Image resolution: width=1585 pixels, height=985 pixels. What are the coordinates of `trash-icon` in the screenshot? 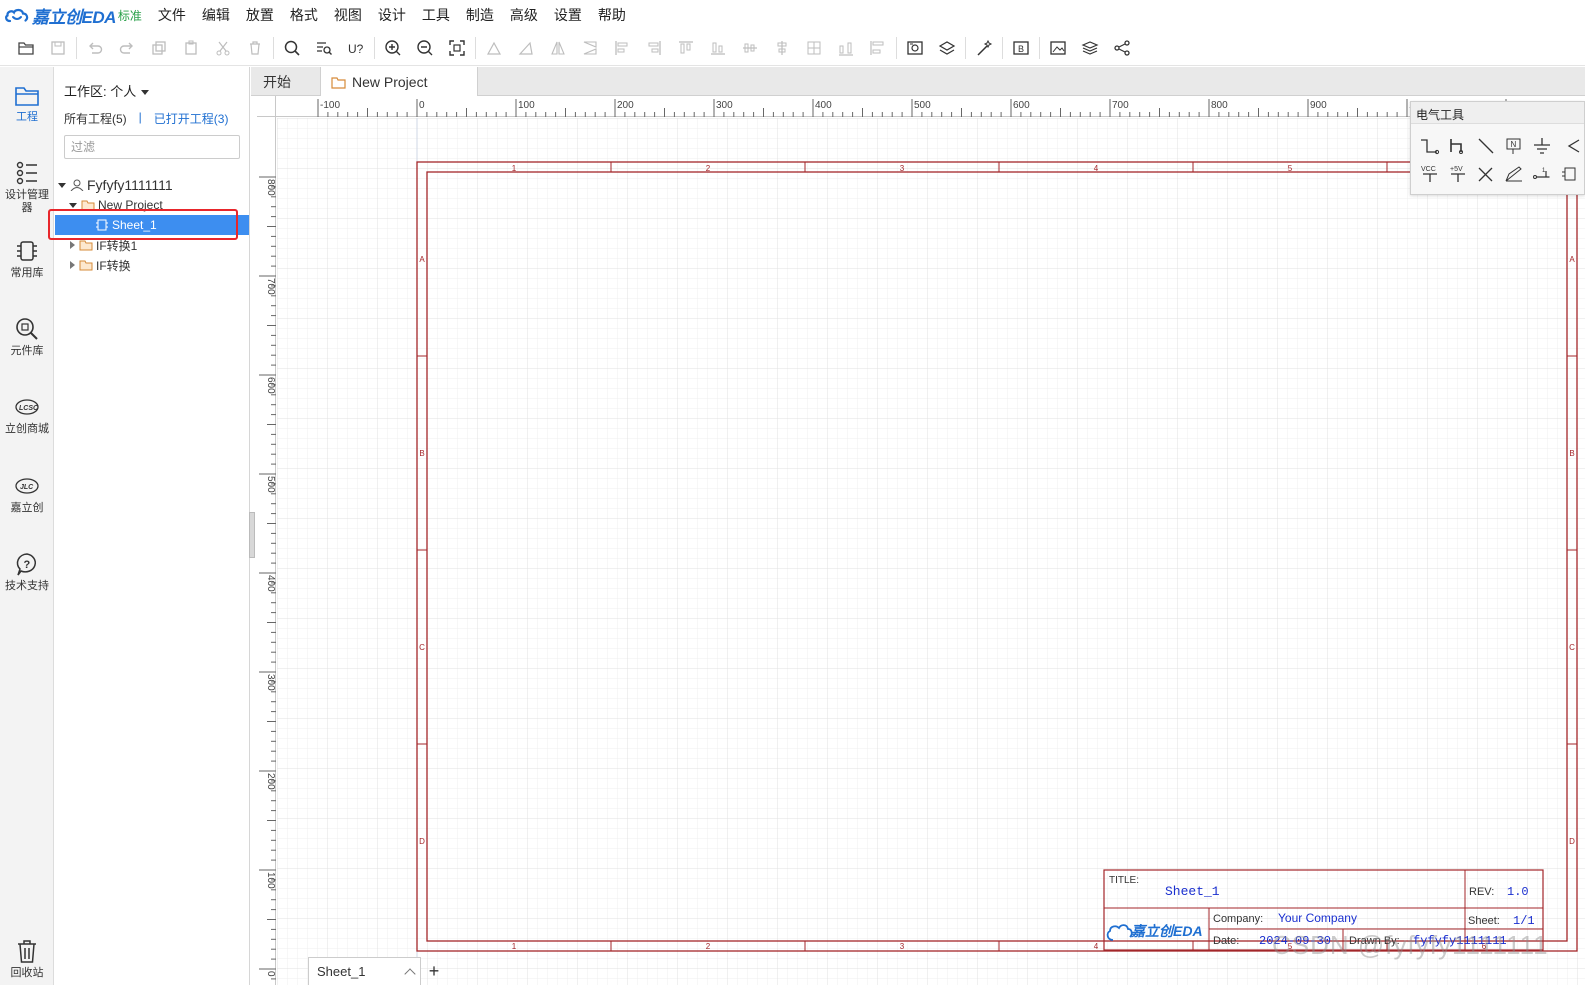 It's located at (255, 47).